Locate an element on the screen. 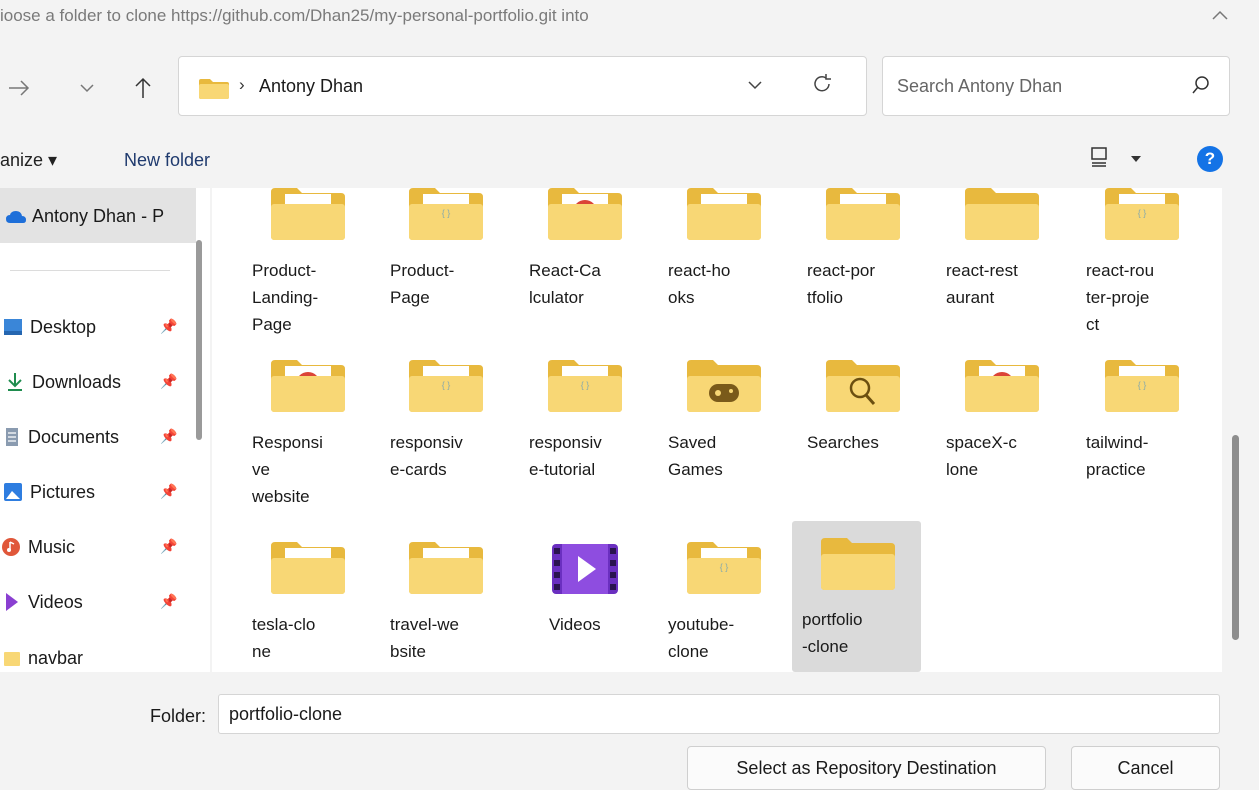 The height and width of the screenshot is (790, 1259). sidebar-item-label: navbar is located at coordinates (56, 657).